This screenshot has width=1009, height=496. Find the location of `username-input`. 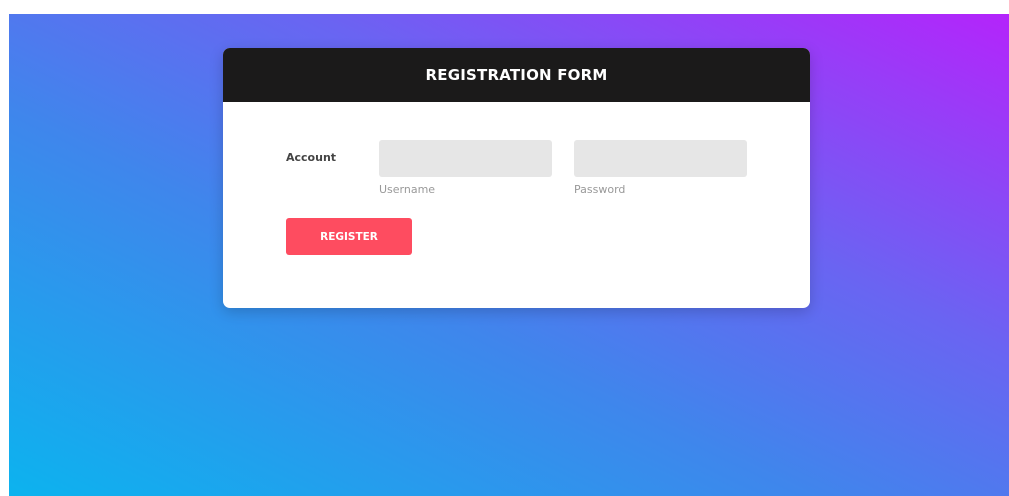

username-input is located at coordinates (465, 158).